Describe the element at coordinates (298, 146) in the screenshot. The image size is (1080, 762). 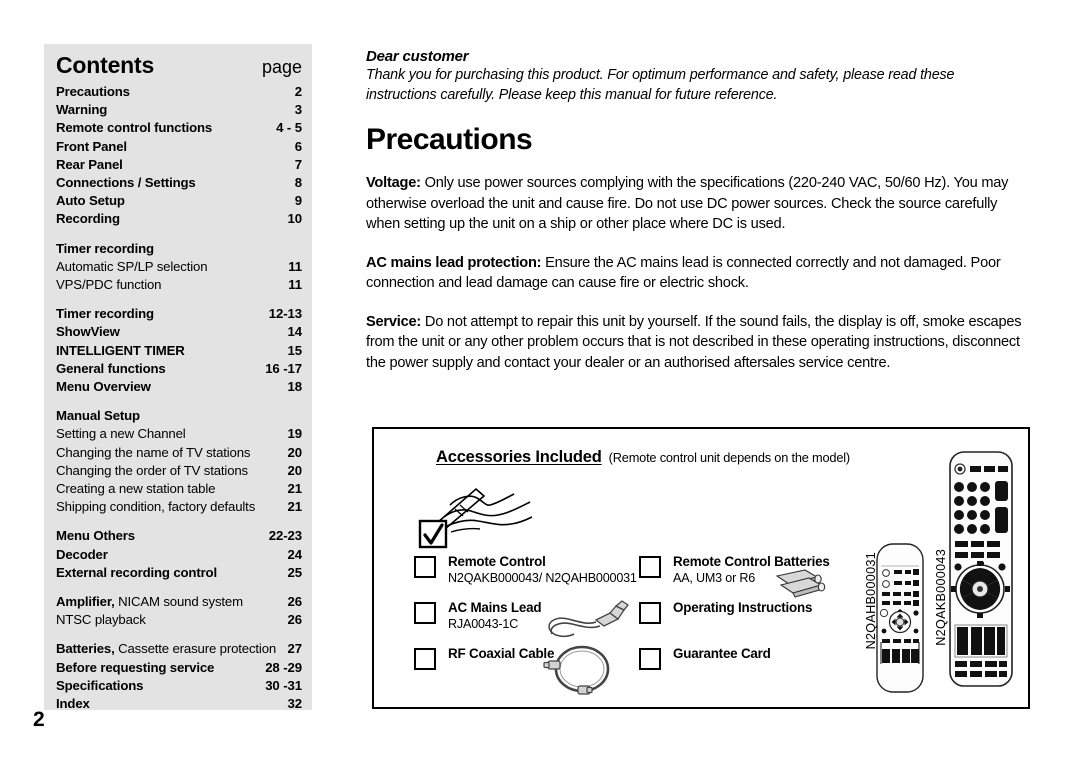
I see `toc-entry-page: 6` at that location.